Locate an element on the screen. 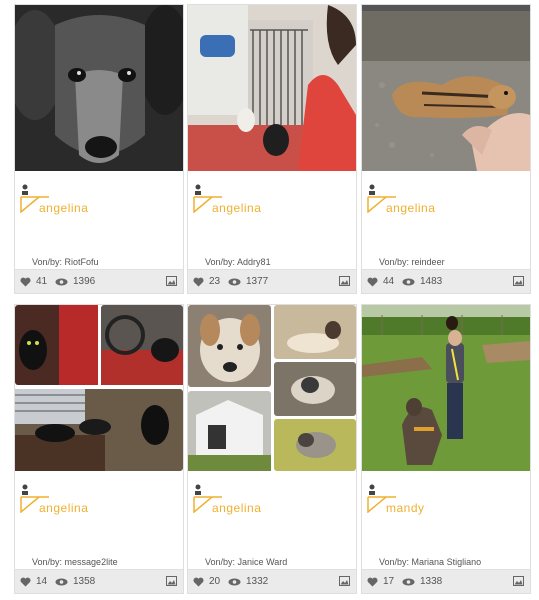 The height and width of the screenshot is (600, 539). author-name: message2lite is located at coordinates (91, 562).